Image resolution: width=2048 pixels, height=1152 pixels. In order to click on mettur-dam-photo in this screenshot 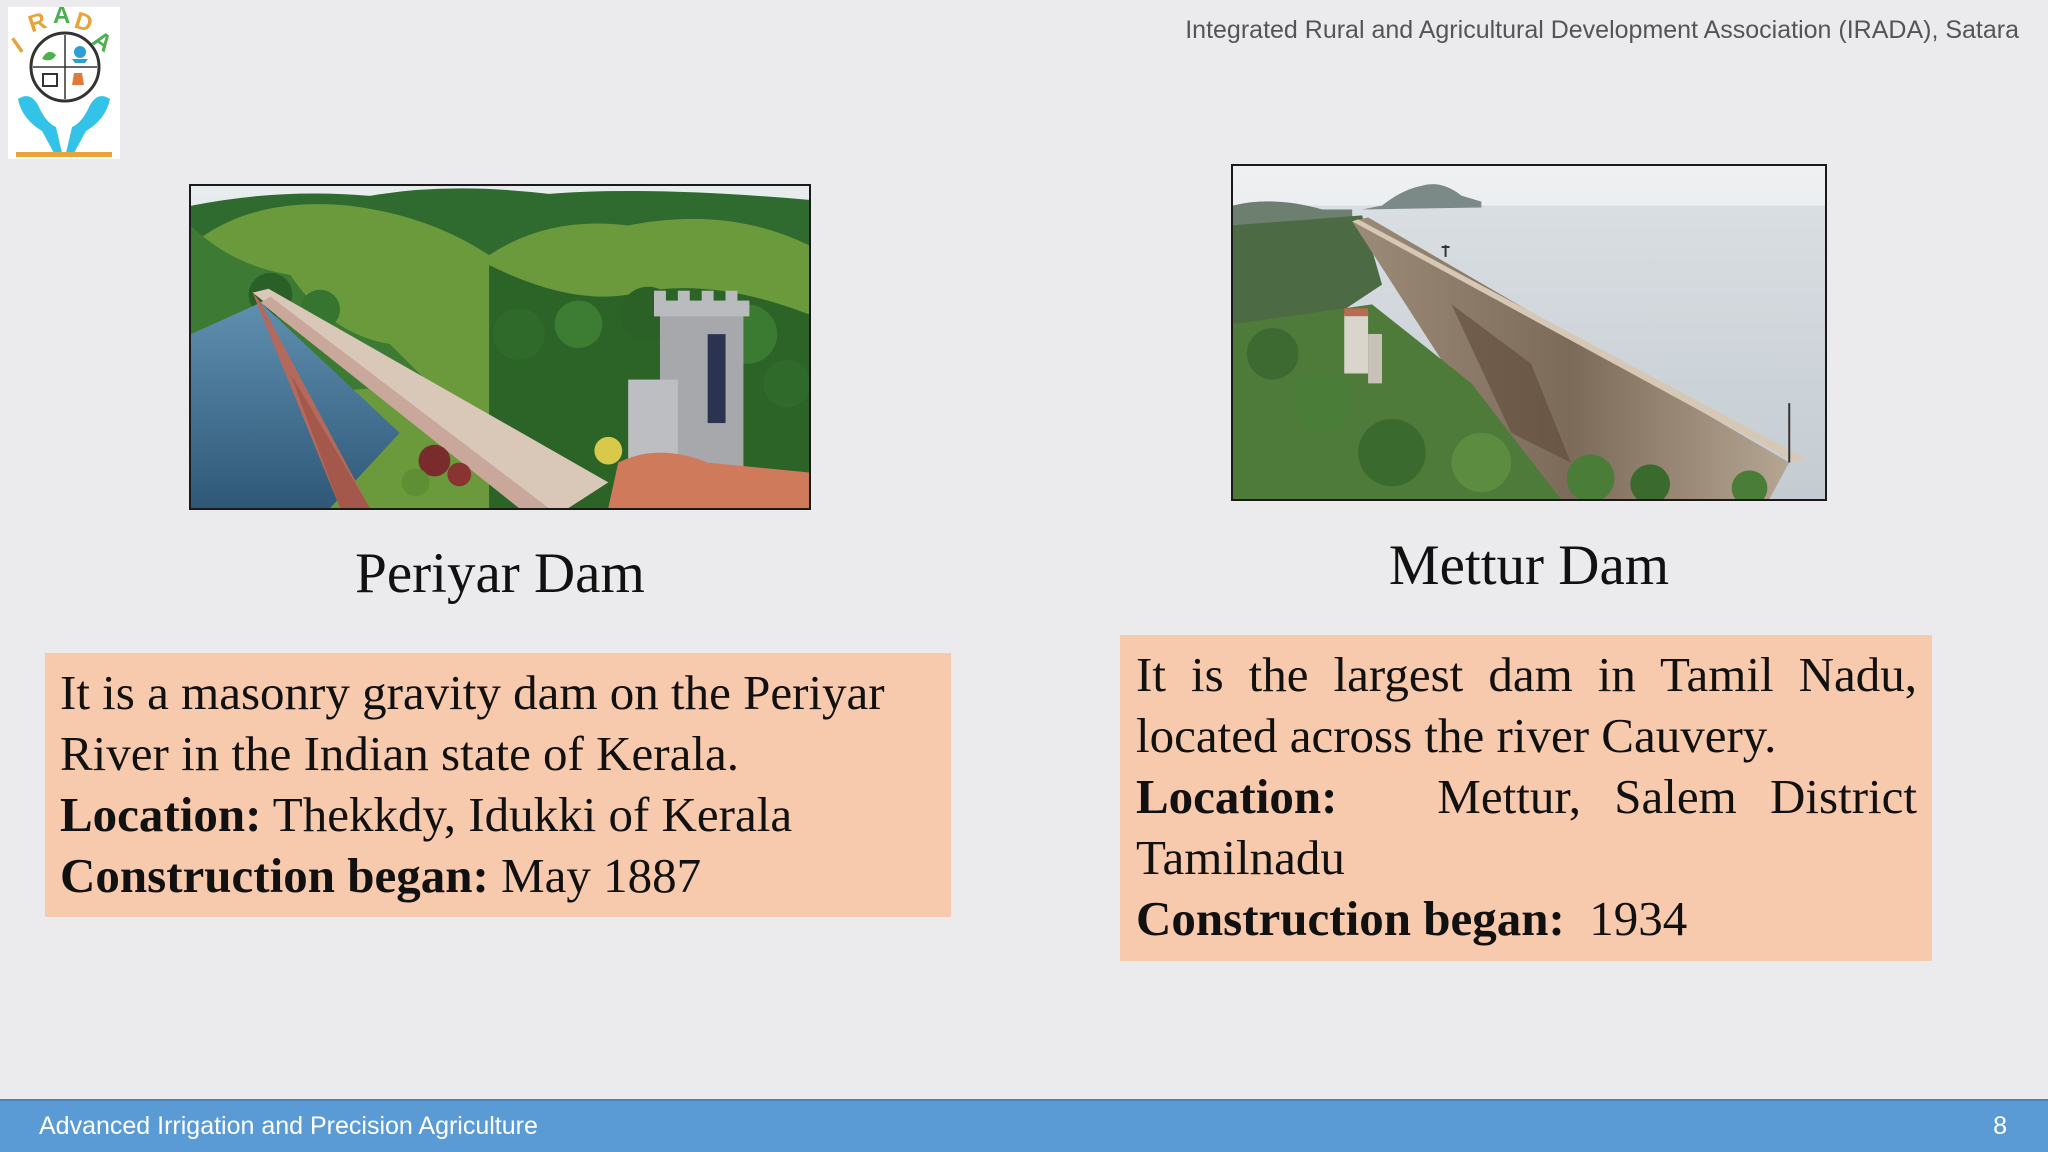, I will do `click(1529, 332)`.